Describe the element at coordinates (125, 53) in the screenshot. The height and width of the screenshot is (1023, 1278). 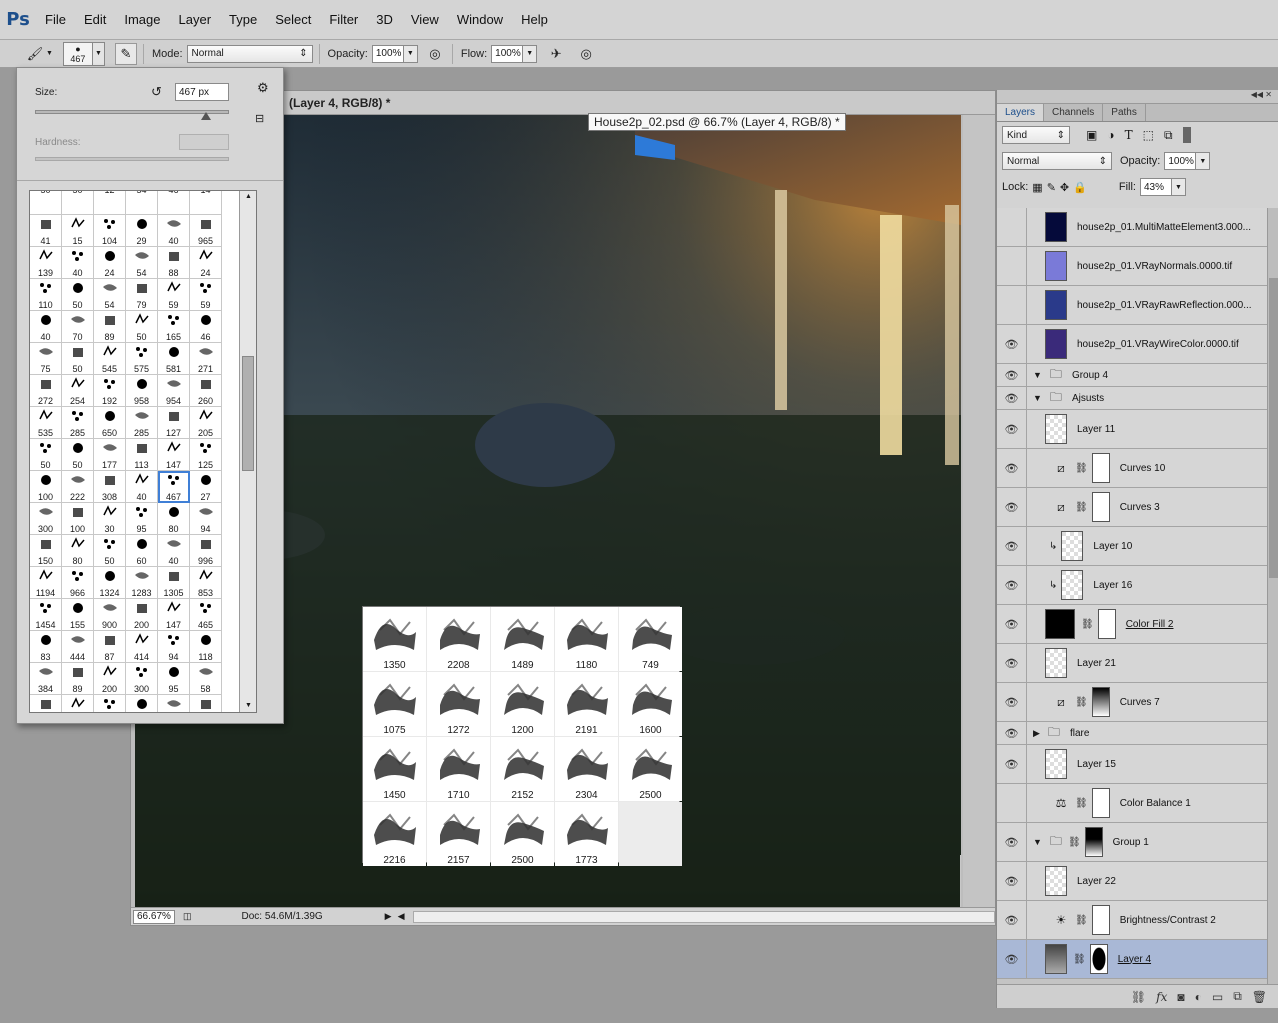
I see `brush-panel-toggle-icon: ✎` at that location.